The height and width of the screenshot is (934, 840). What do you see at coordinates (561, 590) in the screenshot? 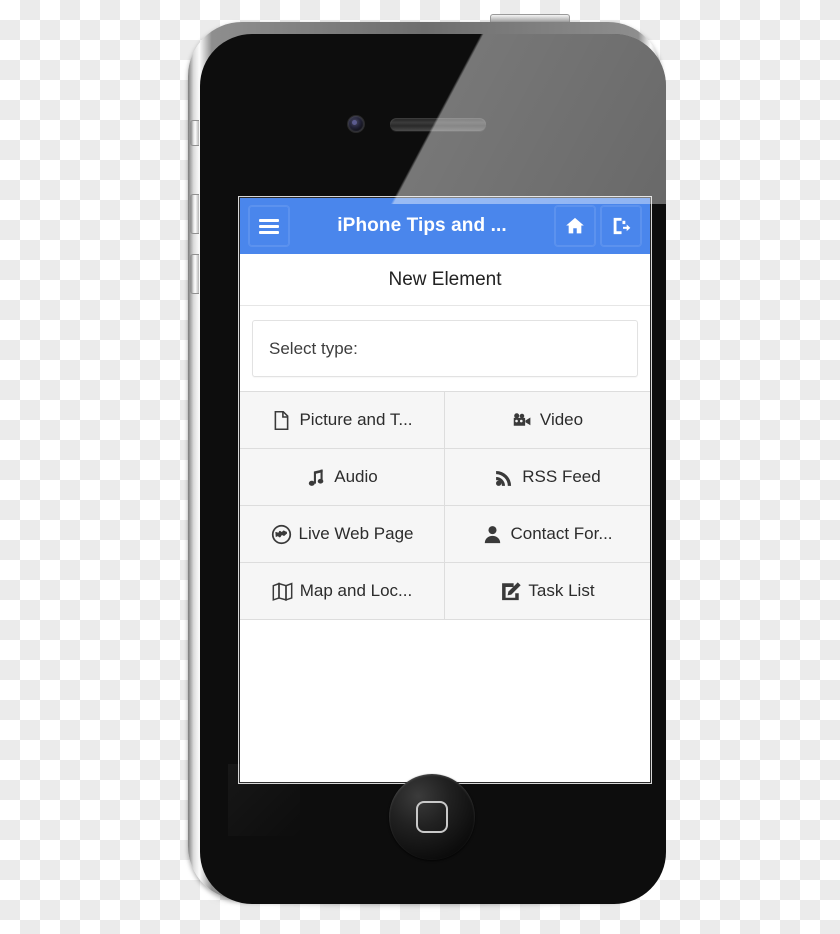
I see `type-cell-label: Task List` at bounding box center [561, 590].